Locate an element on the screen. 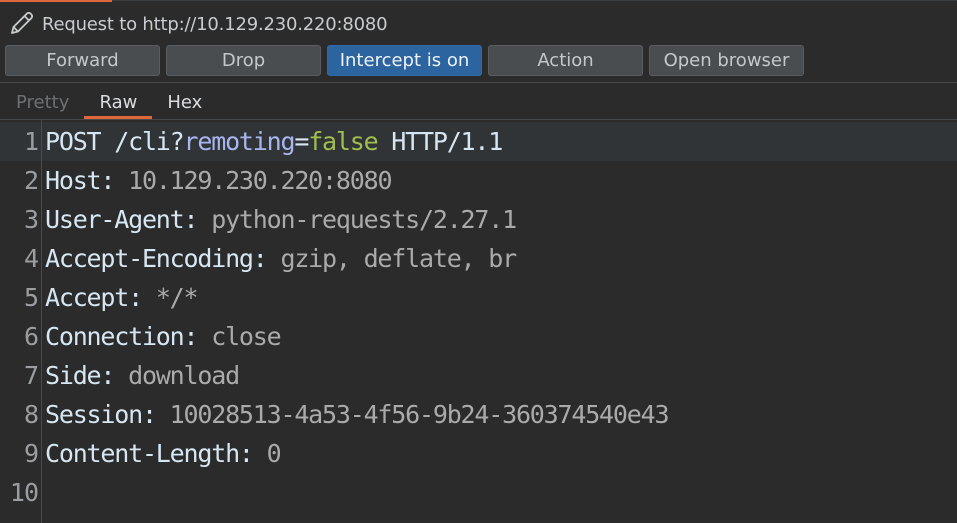 The height and width of the screenshot is (523, 957). request-header: Request to http://10.129.230.220:8080 is located at coordinates (197, 24).